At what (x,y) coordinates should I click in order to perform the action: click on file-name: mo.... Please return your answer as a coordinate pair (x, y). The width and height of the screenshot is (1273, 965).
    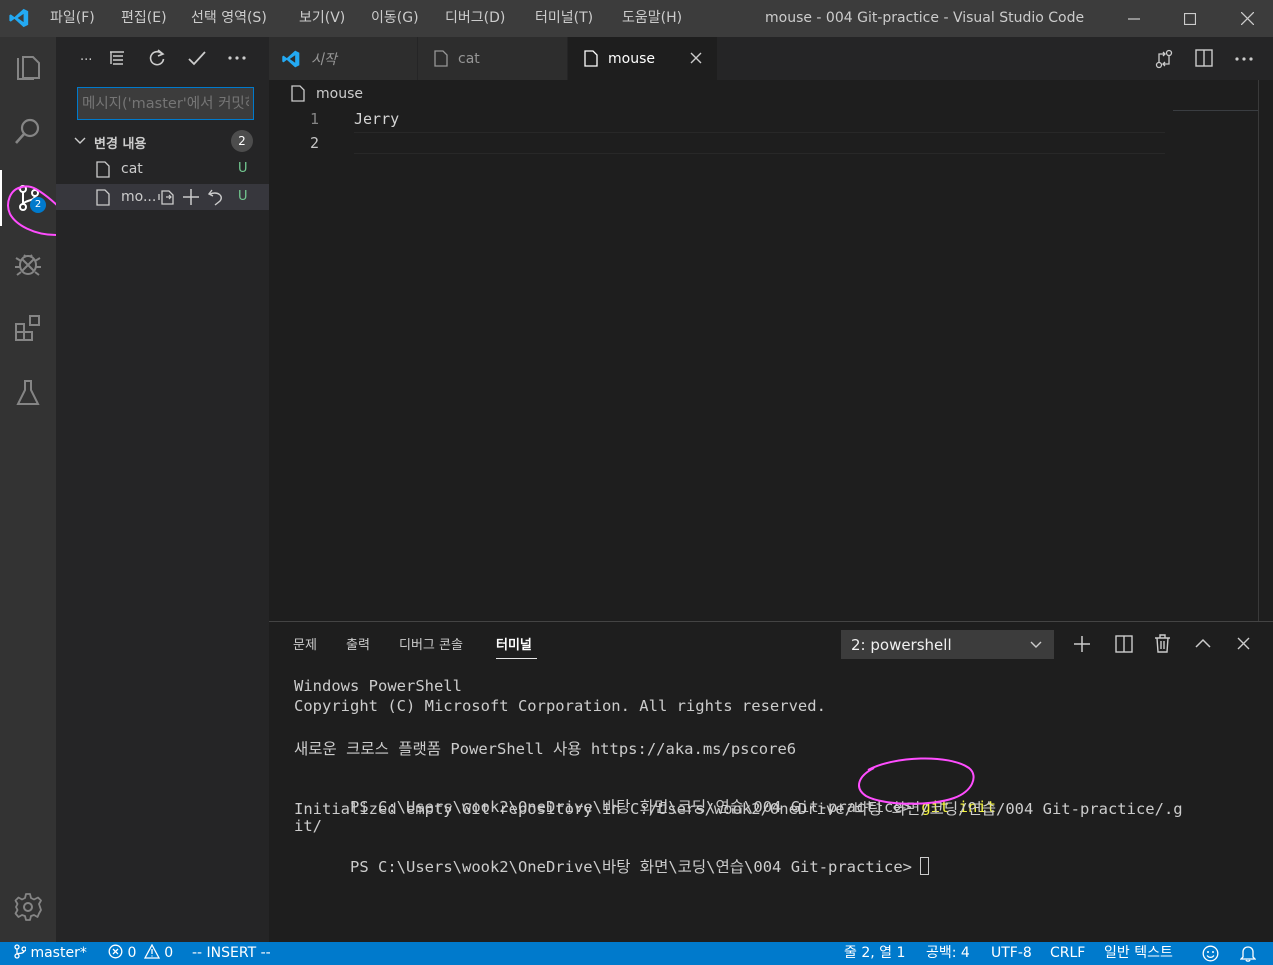
    Looking at the image, I should click on (139, 197).